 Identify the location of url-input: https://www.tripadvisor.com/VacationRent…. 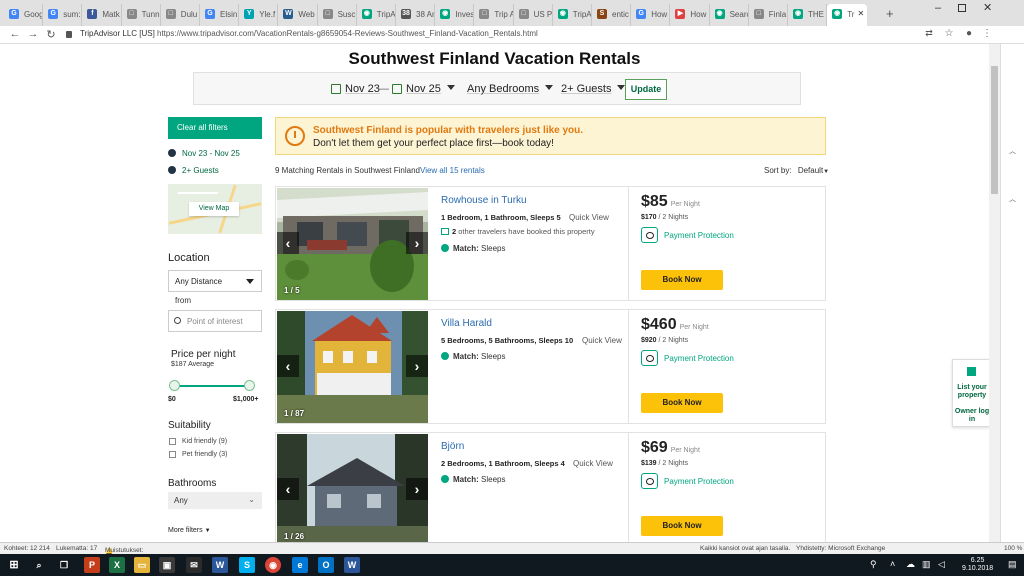
(347, 33).